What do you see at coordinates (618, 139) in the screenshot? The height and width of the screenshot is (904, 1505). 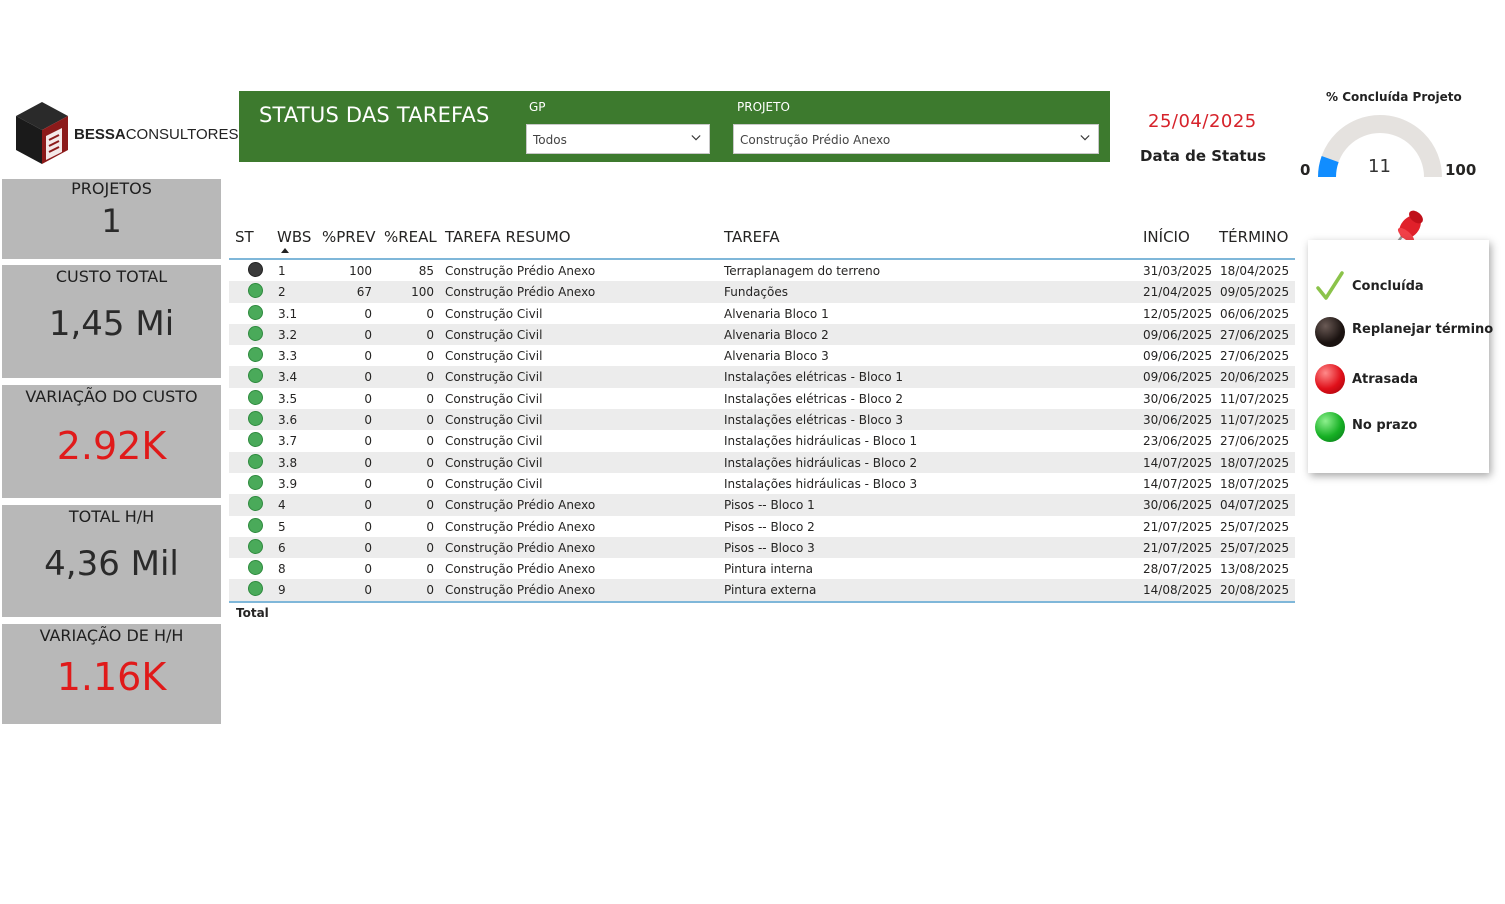 I see `gp-slicer-dropdown: Todos` at bounding box center [618, 139].